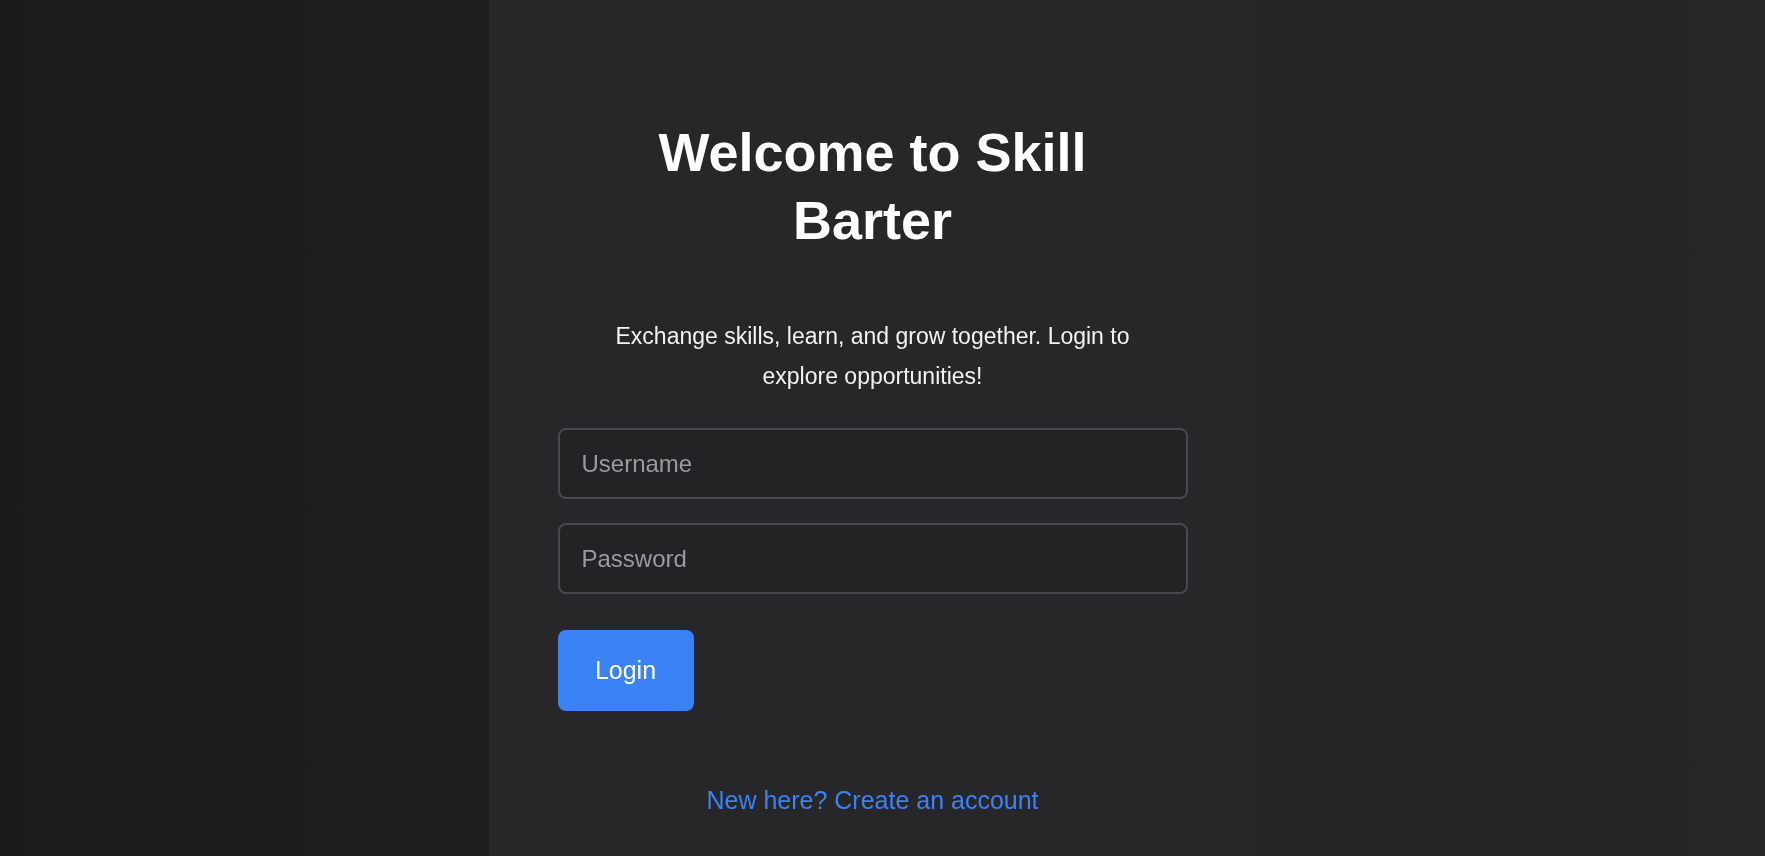 The height and width of the screenshot is (856, 1765). What do you see at coordinates (625, 670) in the screenshot?
I see `login-button: Login` at bounding box center [625, 670].